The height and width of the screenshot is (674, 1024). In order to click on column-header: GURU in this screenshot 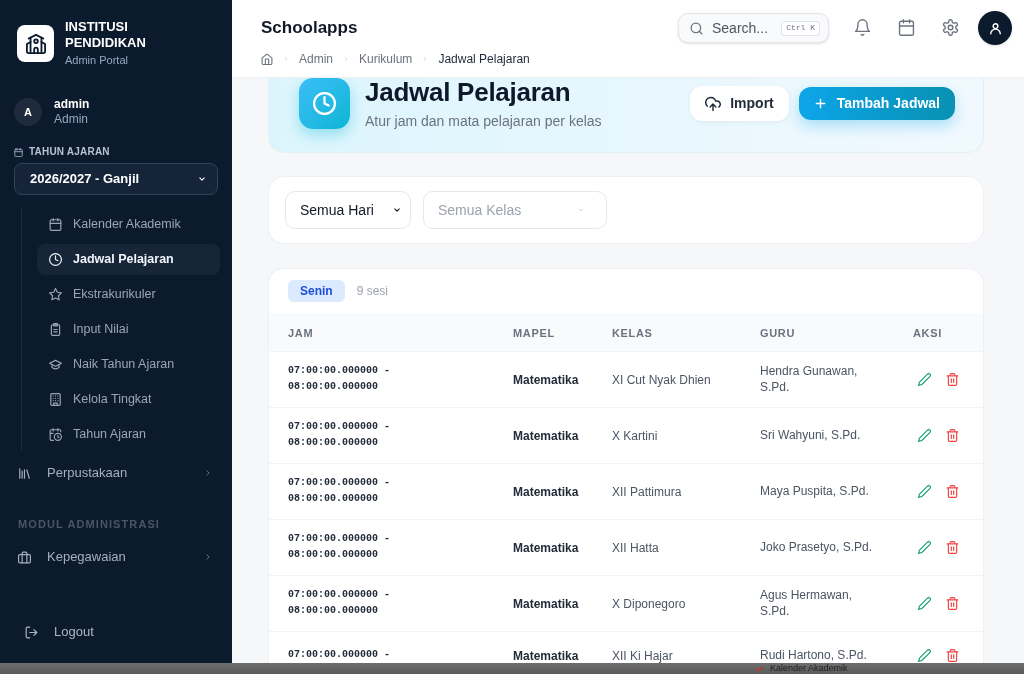, I will do `click(778, 332)`.